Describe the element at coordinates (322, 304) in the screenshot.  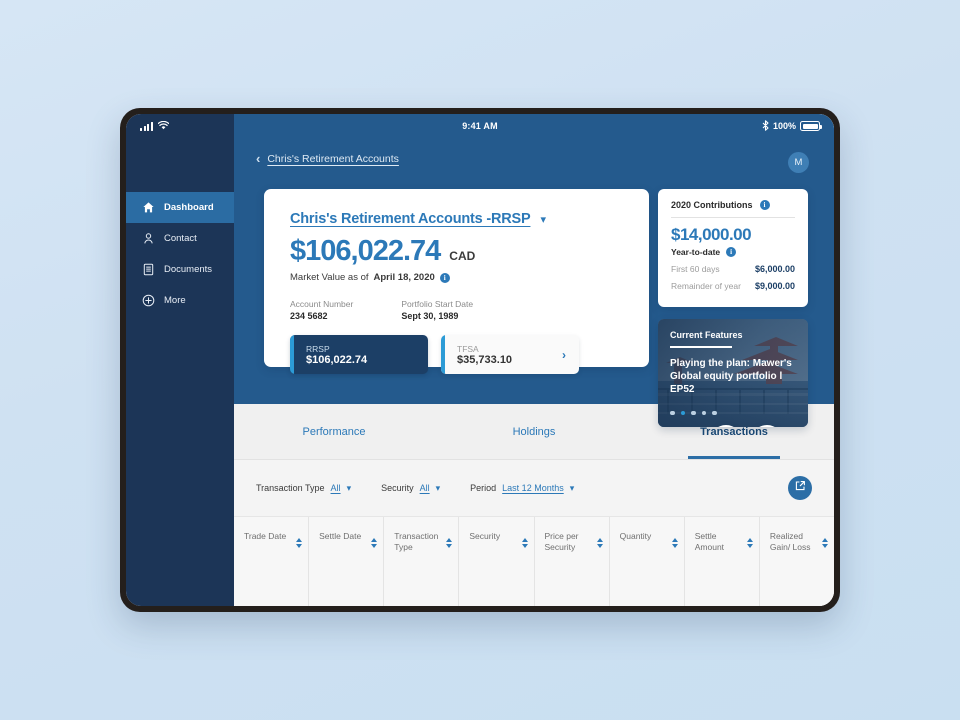
I see `account-number-label: Account Number` at that location.